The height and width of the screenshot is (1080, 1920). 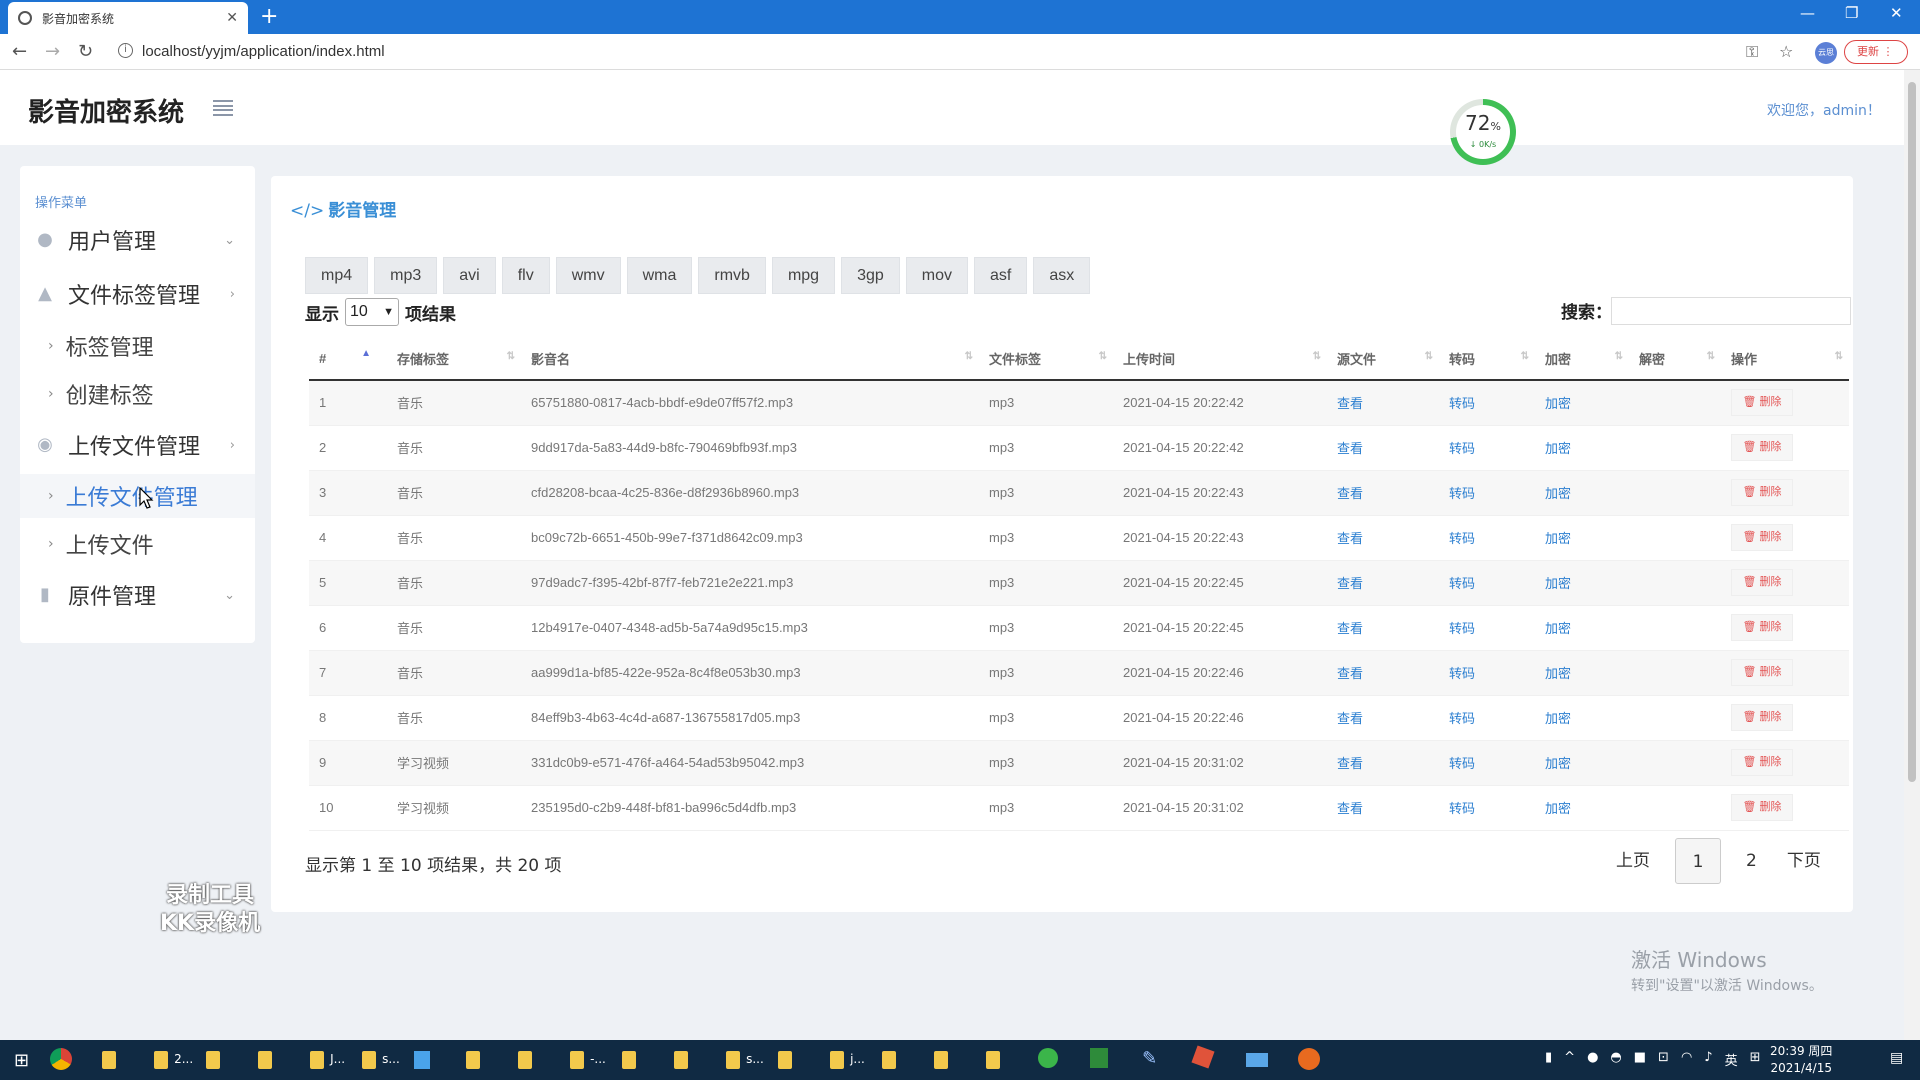 I want to click on laptop-icon, so click(x=1261, y=1060).